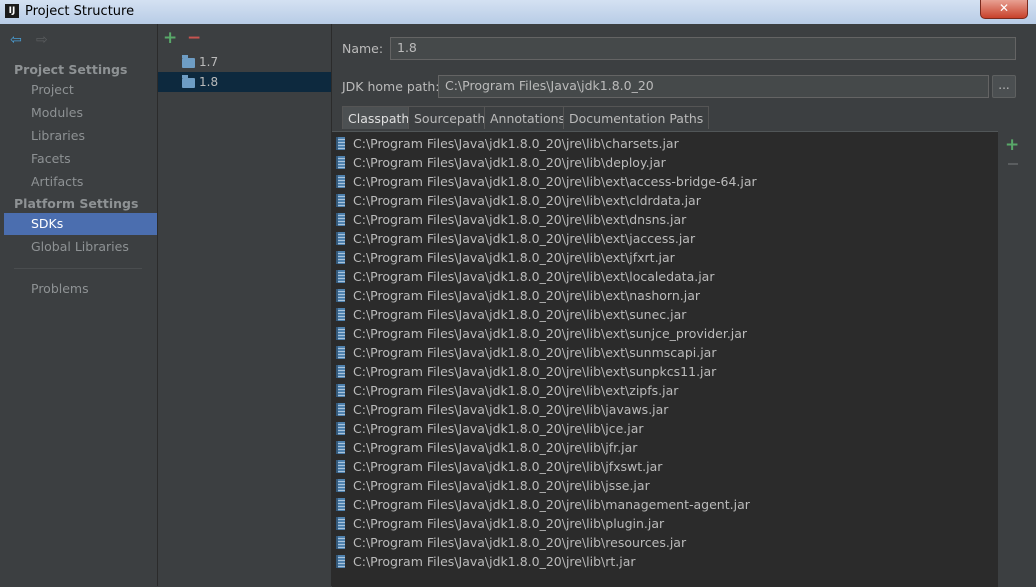 The width and height of the screenshot is (1036, 587). What do you see at coordinates (80, 136) in the screenshot?
I see `nav-item-libraries: Libraries` at bounding box center [80, 136].